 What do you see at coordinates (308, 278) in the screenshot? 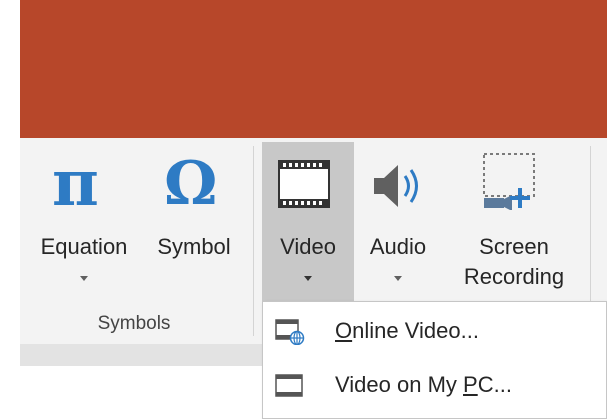
I see `video-dropdown-caret` at bounding box center [308, 278].